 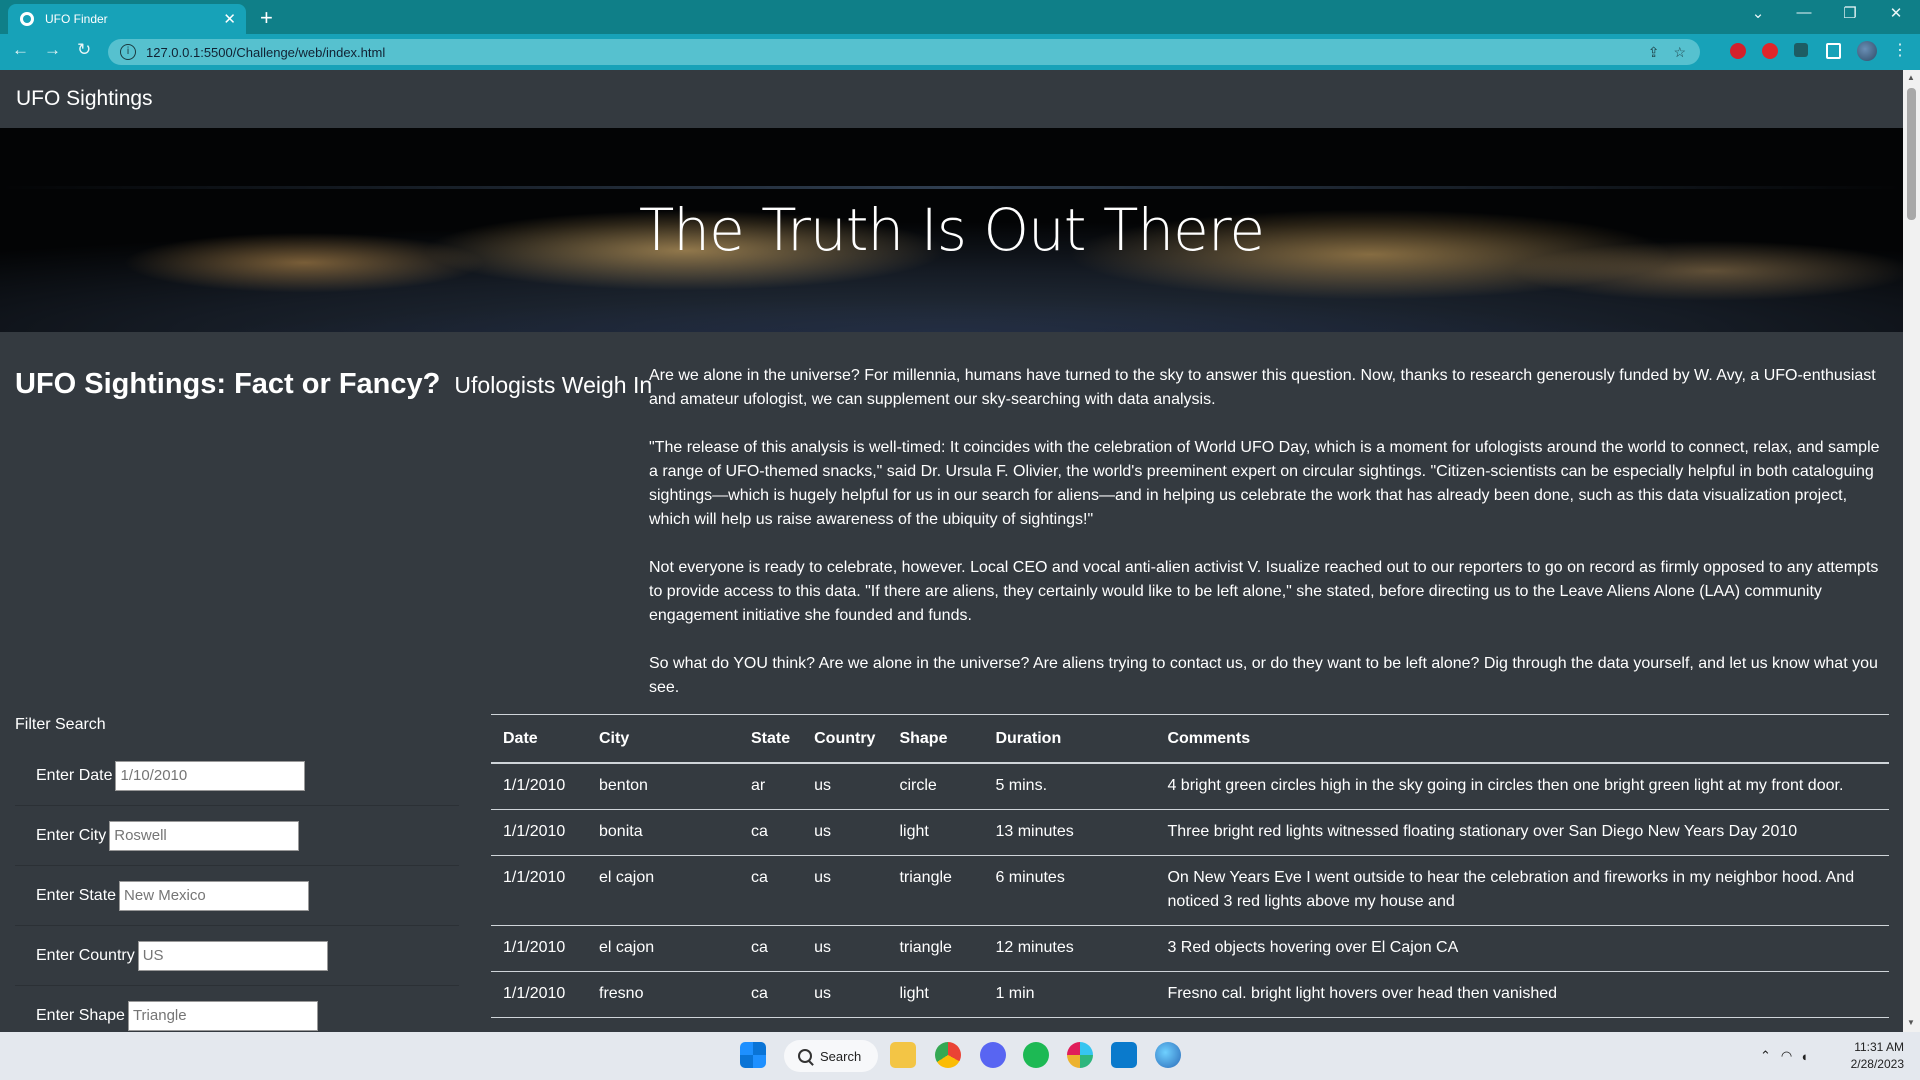 What do you see at coordinates (951, 99) in the screenshot?
I see `navbar: UFO Sightings` at bounding box center [951, 99].